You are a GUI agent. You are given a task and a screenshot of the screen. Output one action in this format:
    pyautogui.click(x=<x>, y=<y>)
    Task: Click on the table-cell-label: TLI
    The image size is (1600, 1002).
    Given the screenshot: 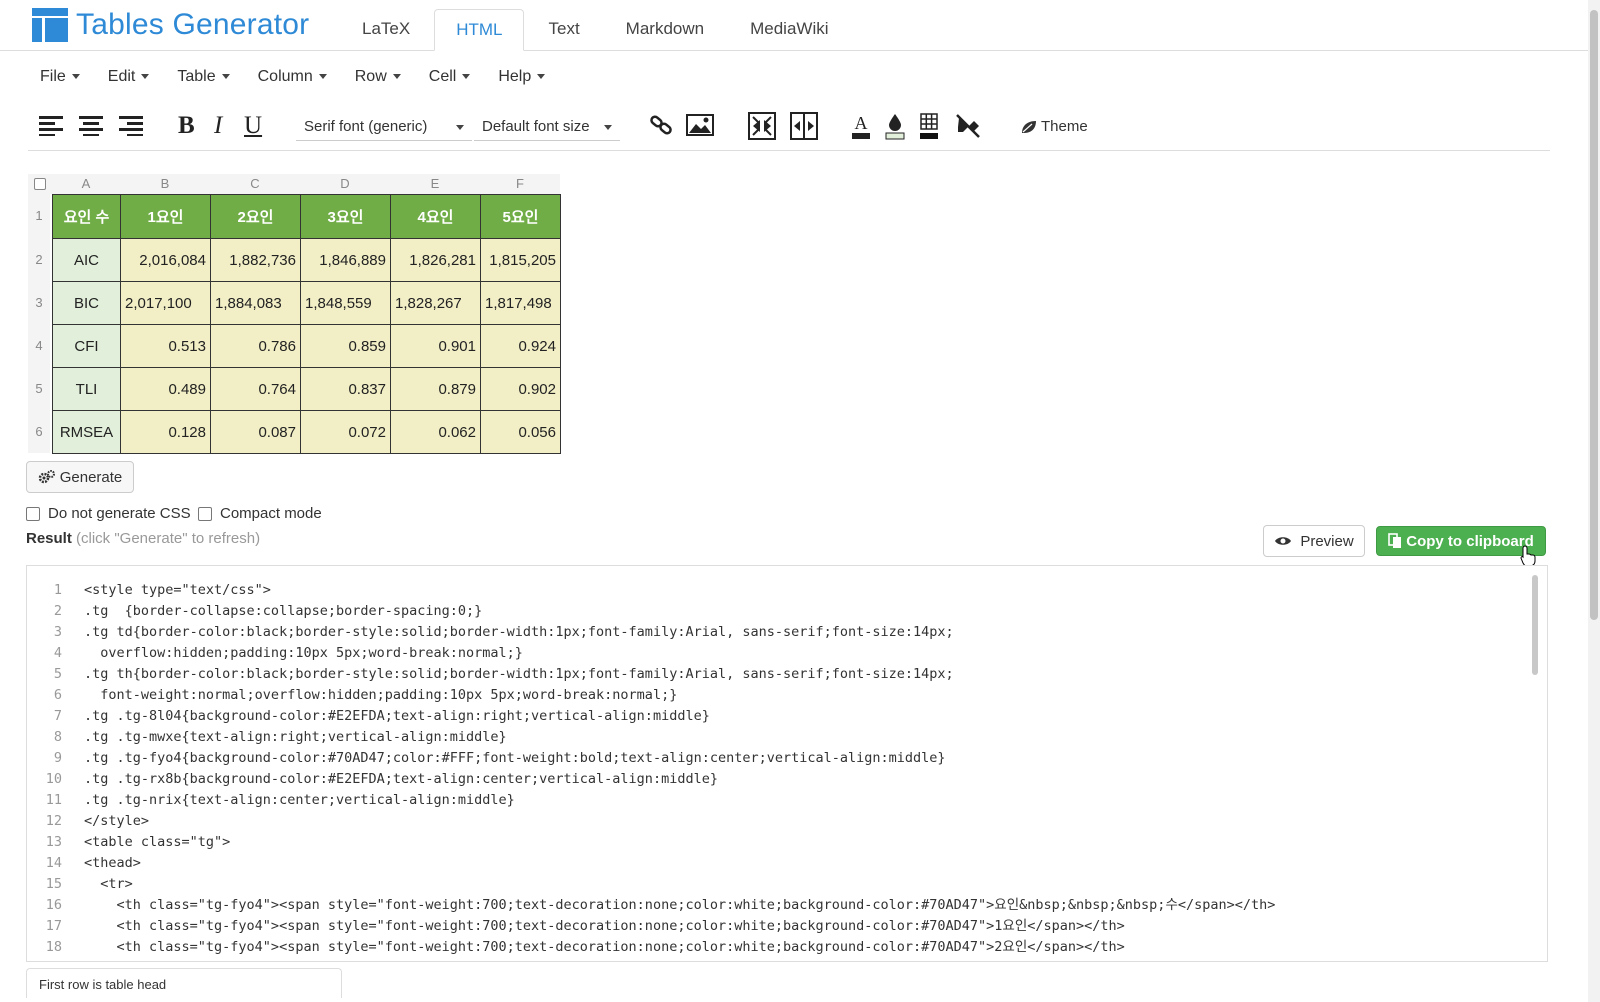 What is the action you would take?
    pyautogui.click(x=86, y=389)
    